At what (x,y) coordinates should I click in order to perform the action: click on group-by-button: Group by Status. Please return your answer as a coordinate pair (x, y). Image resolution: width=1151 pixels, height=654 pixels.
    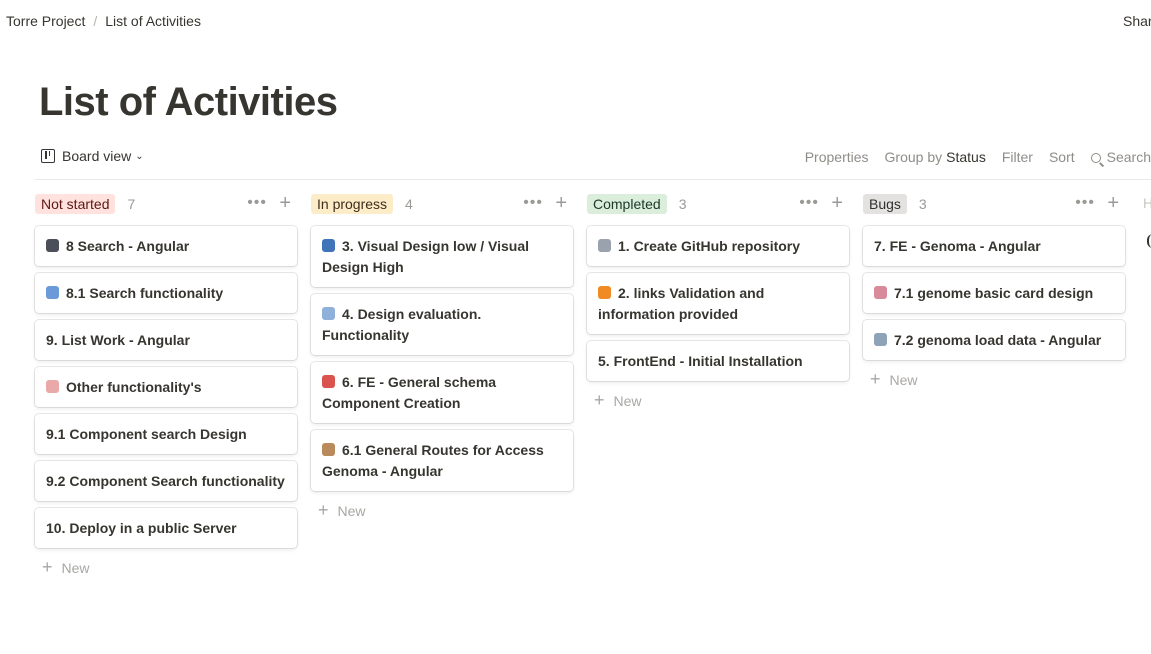
    Looking at the image, I should click on (935, 157).